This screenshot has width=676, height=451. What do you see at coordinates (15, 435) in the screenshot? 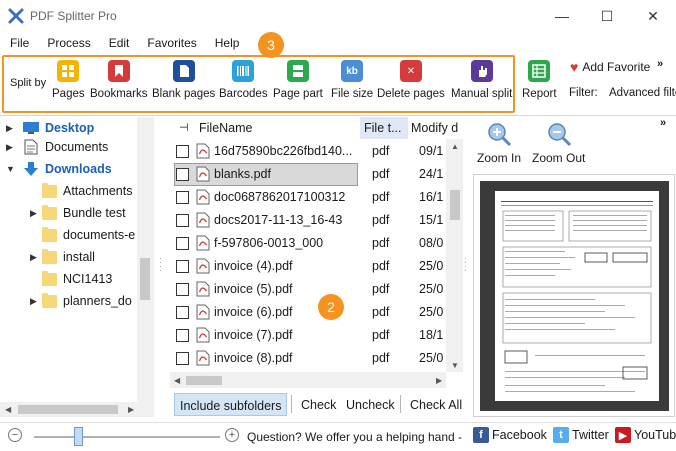
I see `zoom-minus-icon: −` at bounding box center [15, 435].